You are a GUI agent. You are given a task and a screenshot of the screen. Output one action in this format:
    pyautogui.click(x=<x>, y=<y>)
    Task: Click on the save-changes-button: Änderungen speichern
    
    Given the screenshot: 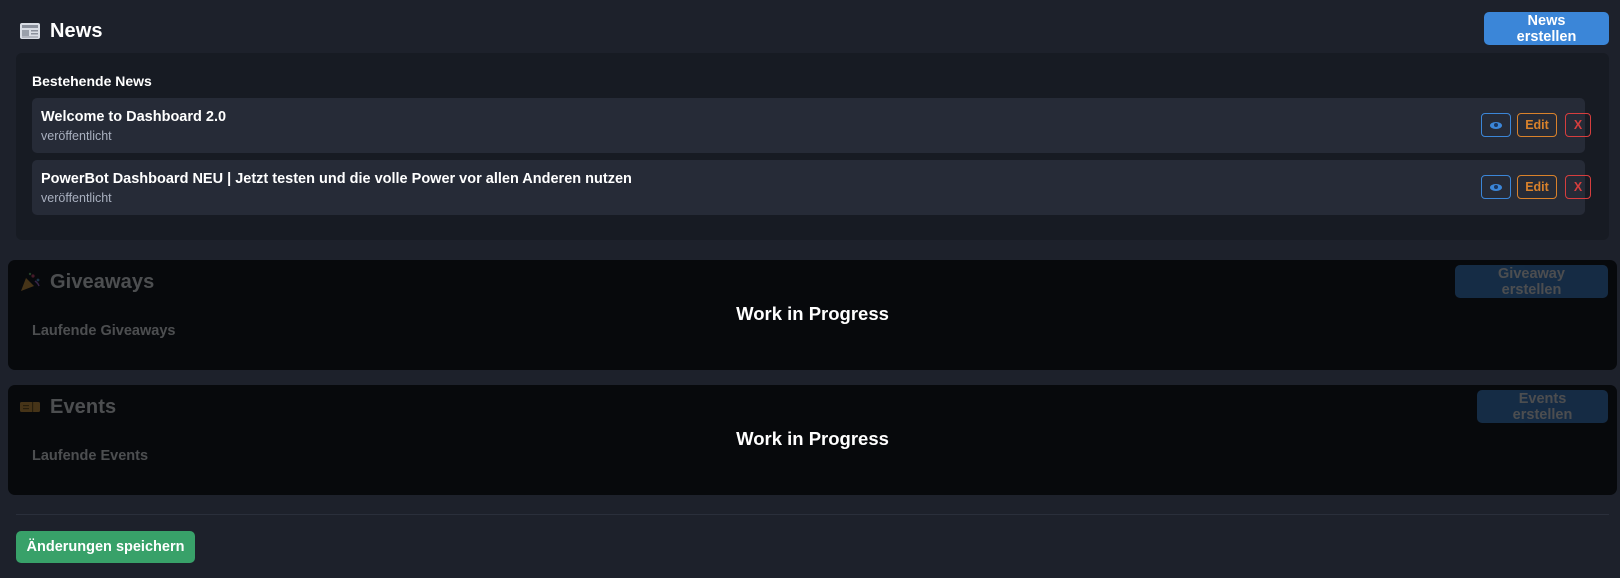 What is the action you would take?
    pyautogui.click(x=105, y=547)
    